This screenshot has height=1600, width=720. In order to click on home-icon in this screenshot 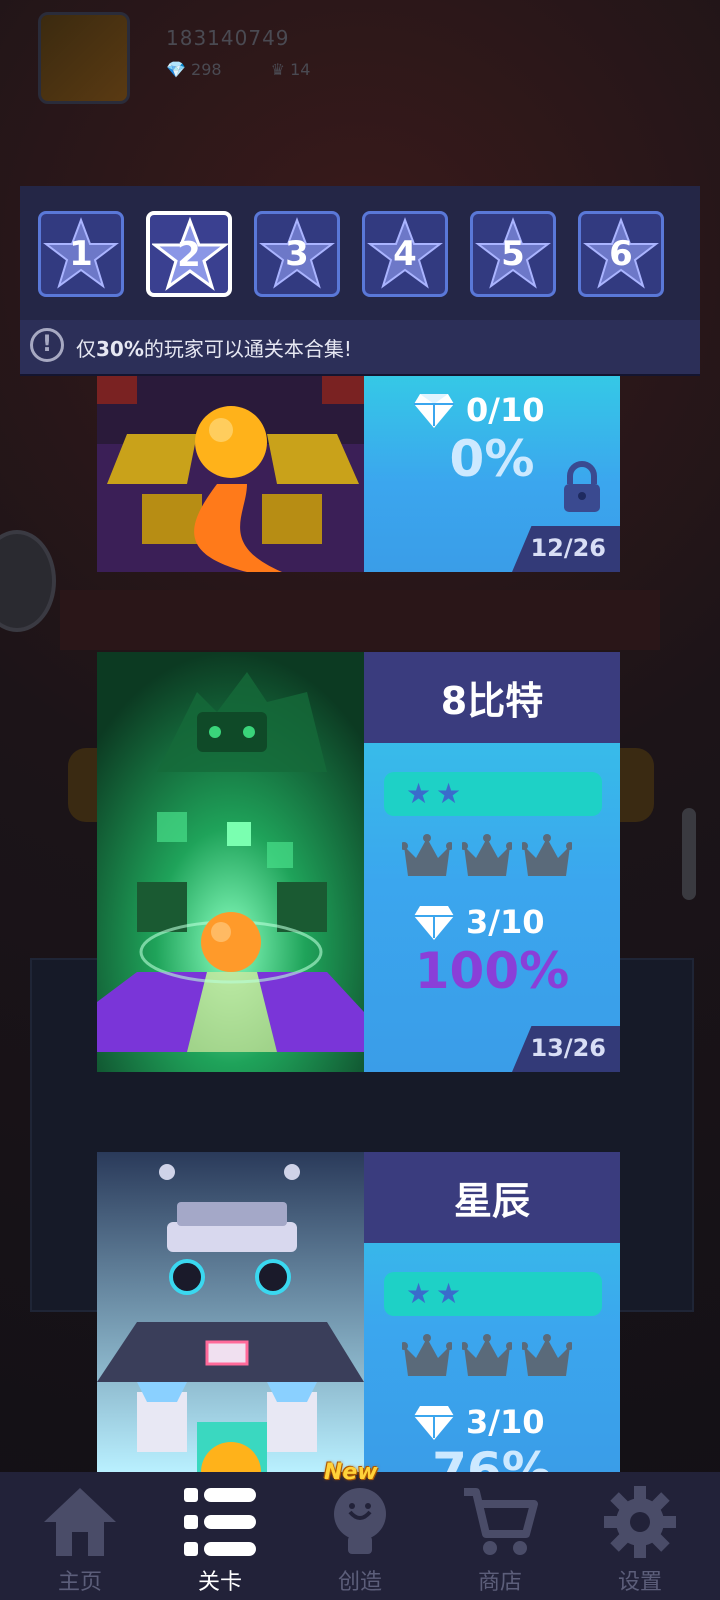, I will do `click(80, 1522)`.